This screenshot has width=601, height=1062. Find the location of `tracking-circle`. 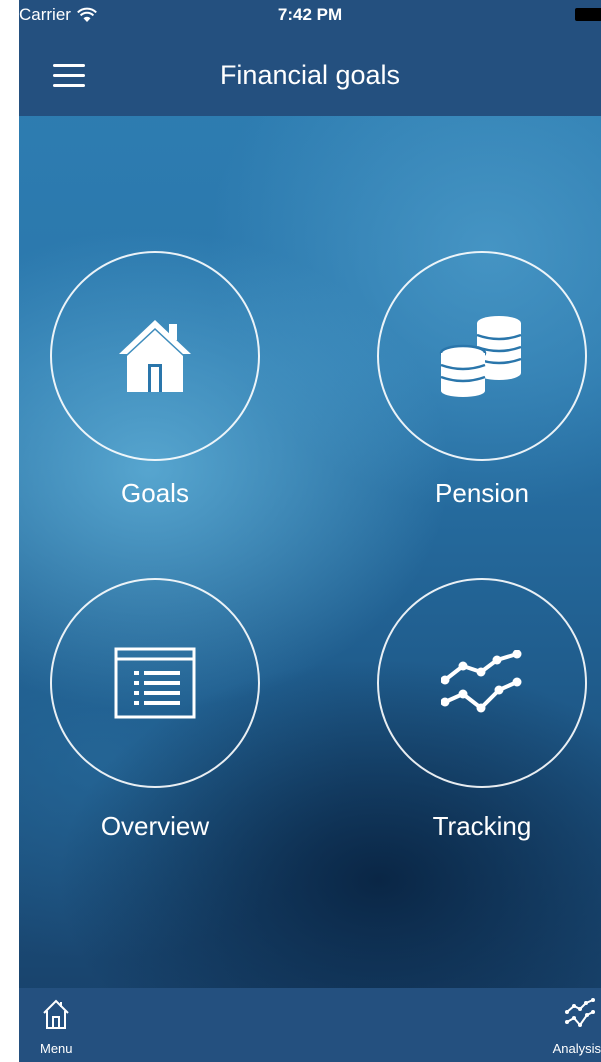

tracking-circle is located at coordinates (482, 683).